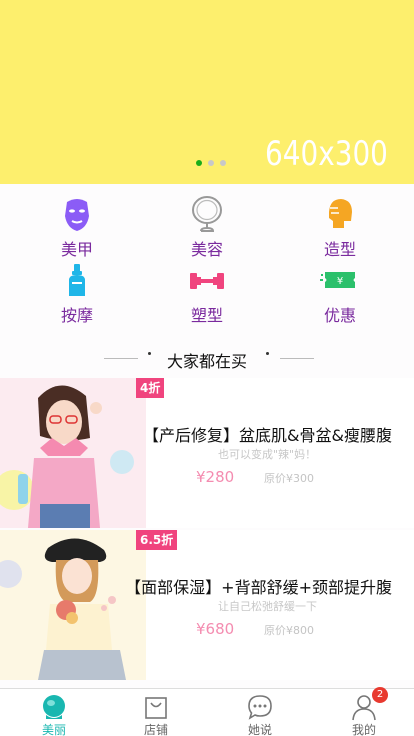 The height and width of the screenshot is (736, 414). I want to click on category-styling: 造型, so click(340, 227).